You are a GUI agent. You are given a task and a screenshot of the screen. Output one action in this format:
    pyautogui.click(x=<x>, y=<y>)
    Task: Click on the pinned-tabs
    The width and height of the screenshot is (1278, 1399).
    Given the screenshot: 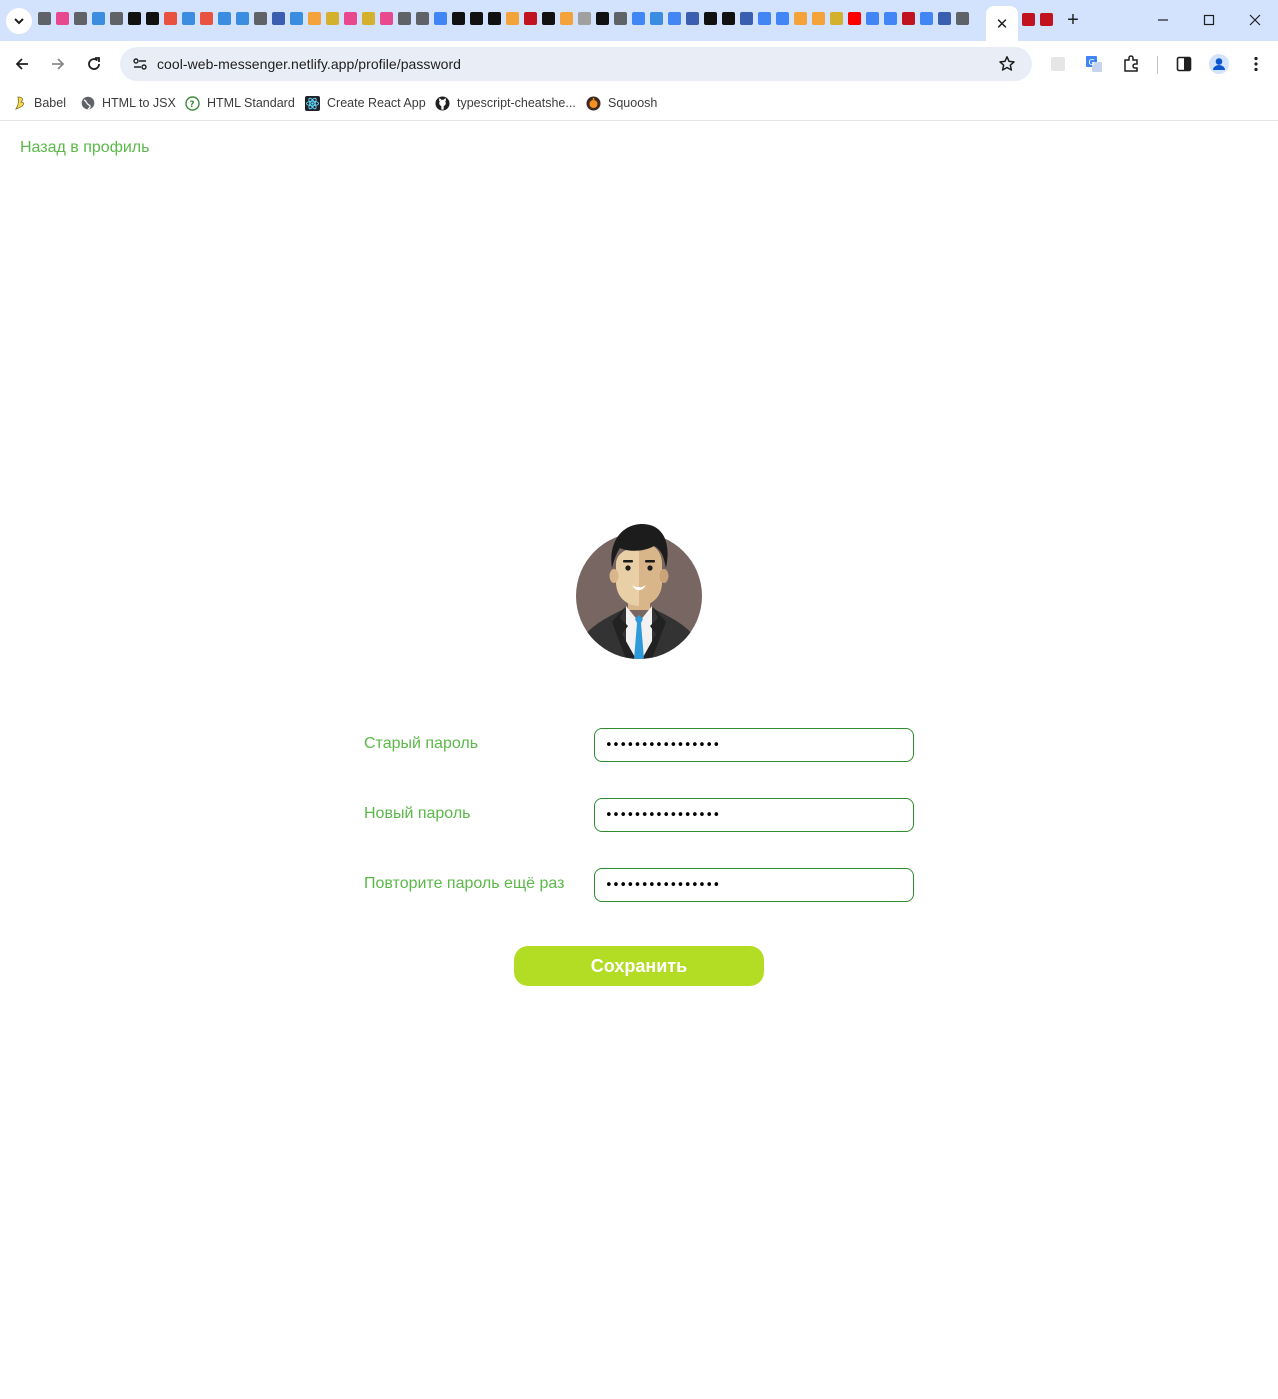 What is the action you would take?
    pyautogui.click(x=506, y=21)
    